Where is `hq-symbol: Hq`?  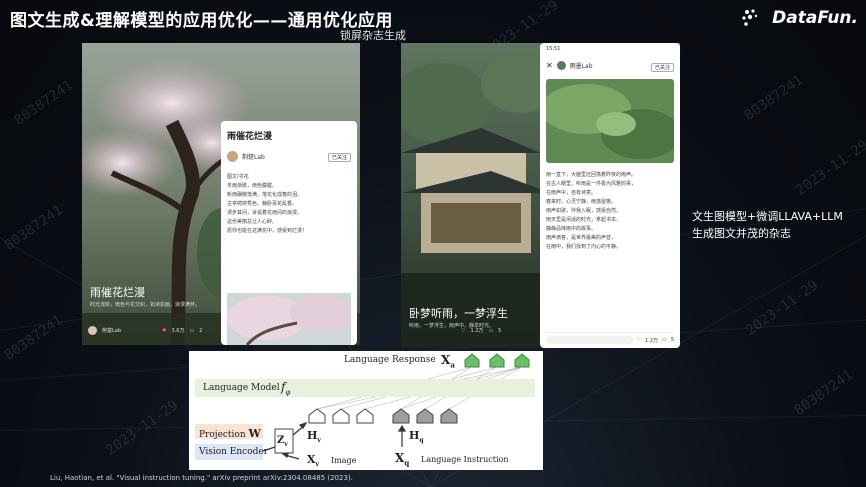
hq-symbol: Hq is located at coordinates (416, 437).